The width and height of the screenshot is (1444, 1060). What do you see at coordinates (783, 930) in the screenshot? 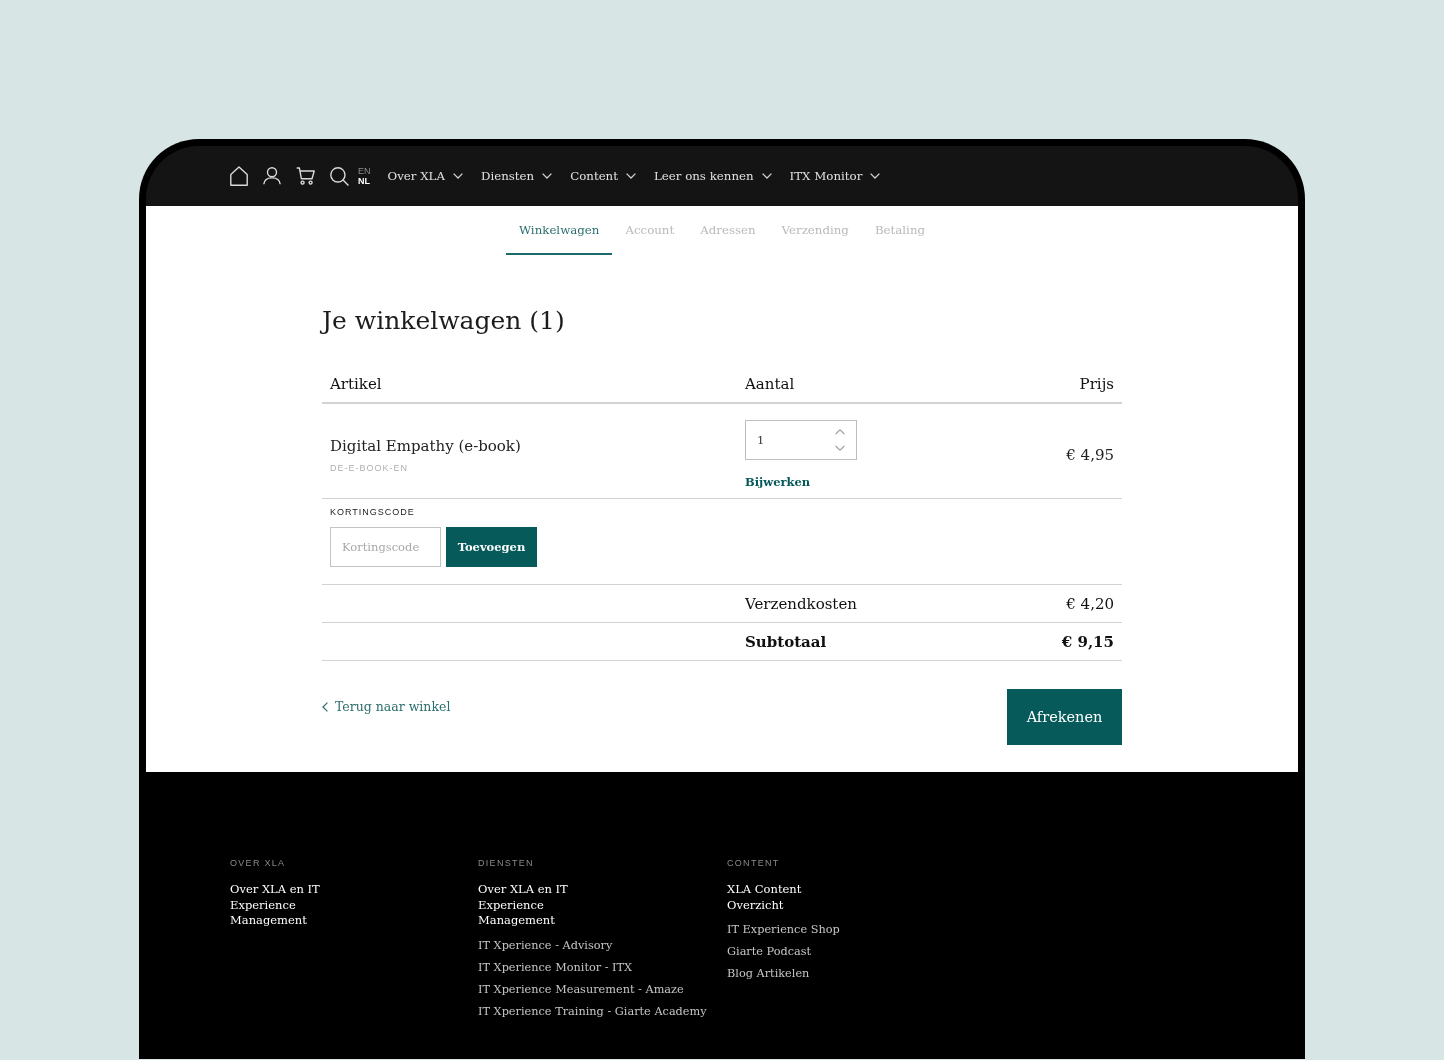
I see `footer-link: IT Experience Shop` at bounding box center [783, 930].